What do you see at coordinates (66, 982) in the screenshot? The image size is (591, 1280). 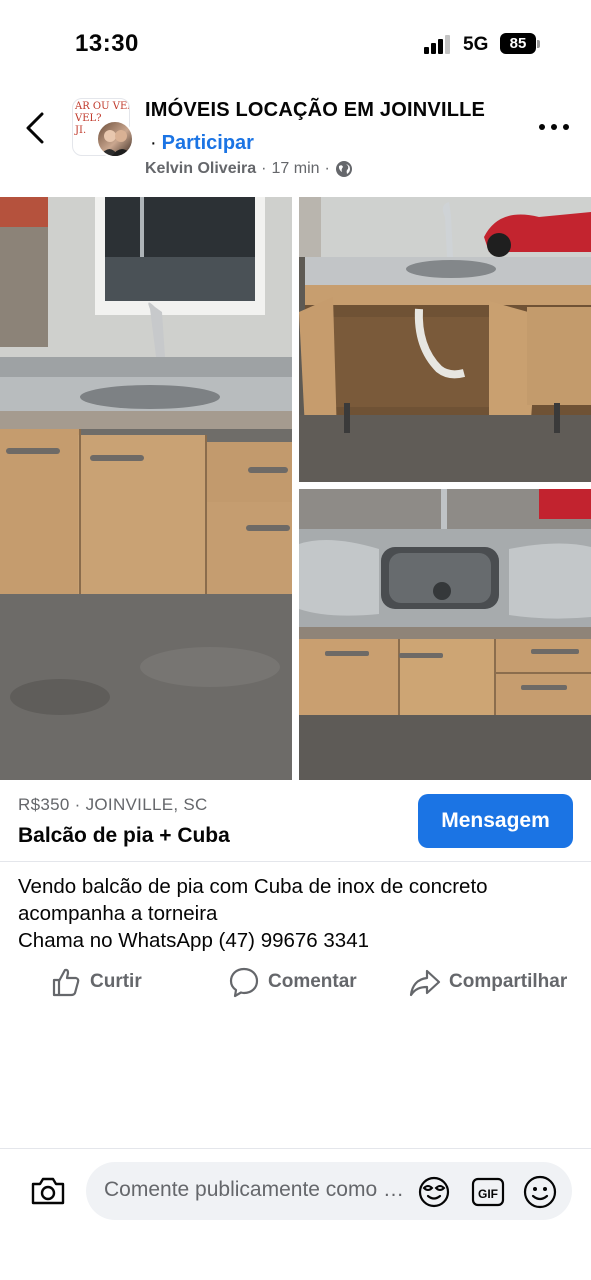 I see `thumbs-up-icon` at bounding box center [66, 982].